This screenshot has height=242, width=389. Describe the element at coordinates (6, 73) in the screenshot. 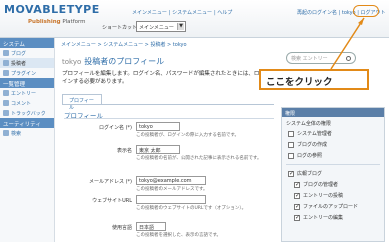

I see `plugin-icon` at that location.